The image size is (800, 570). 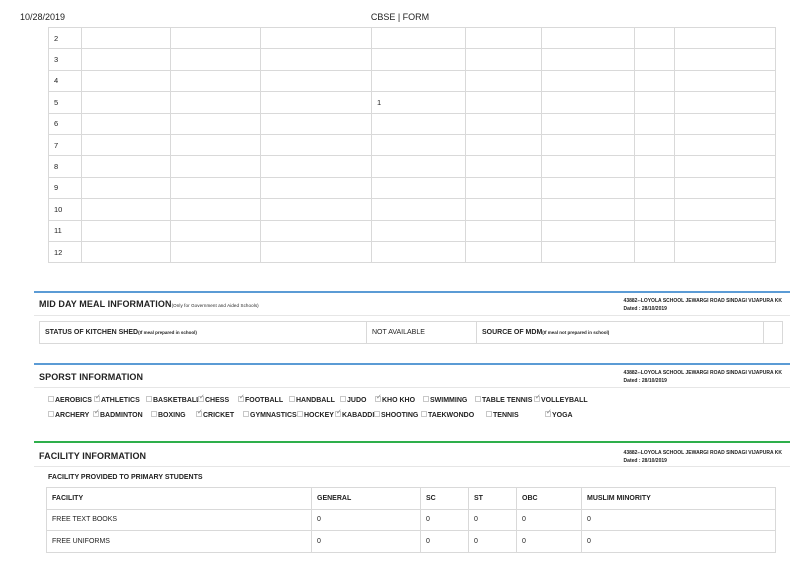 I want to click on facility-cell: FREE TEXT BOOKS, so click(x=179, y=519).